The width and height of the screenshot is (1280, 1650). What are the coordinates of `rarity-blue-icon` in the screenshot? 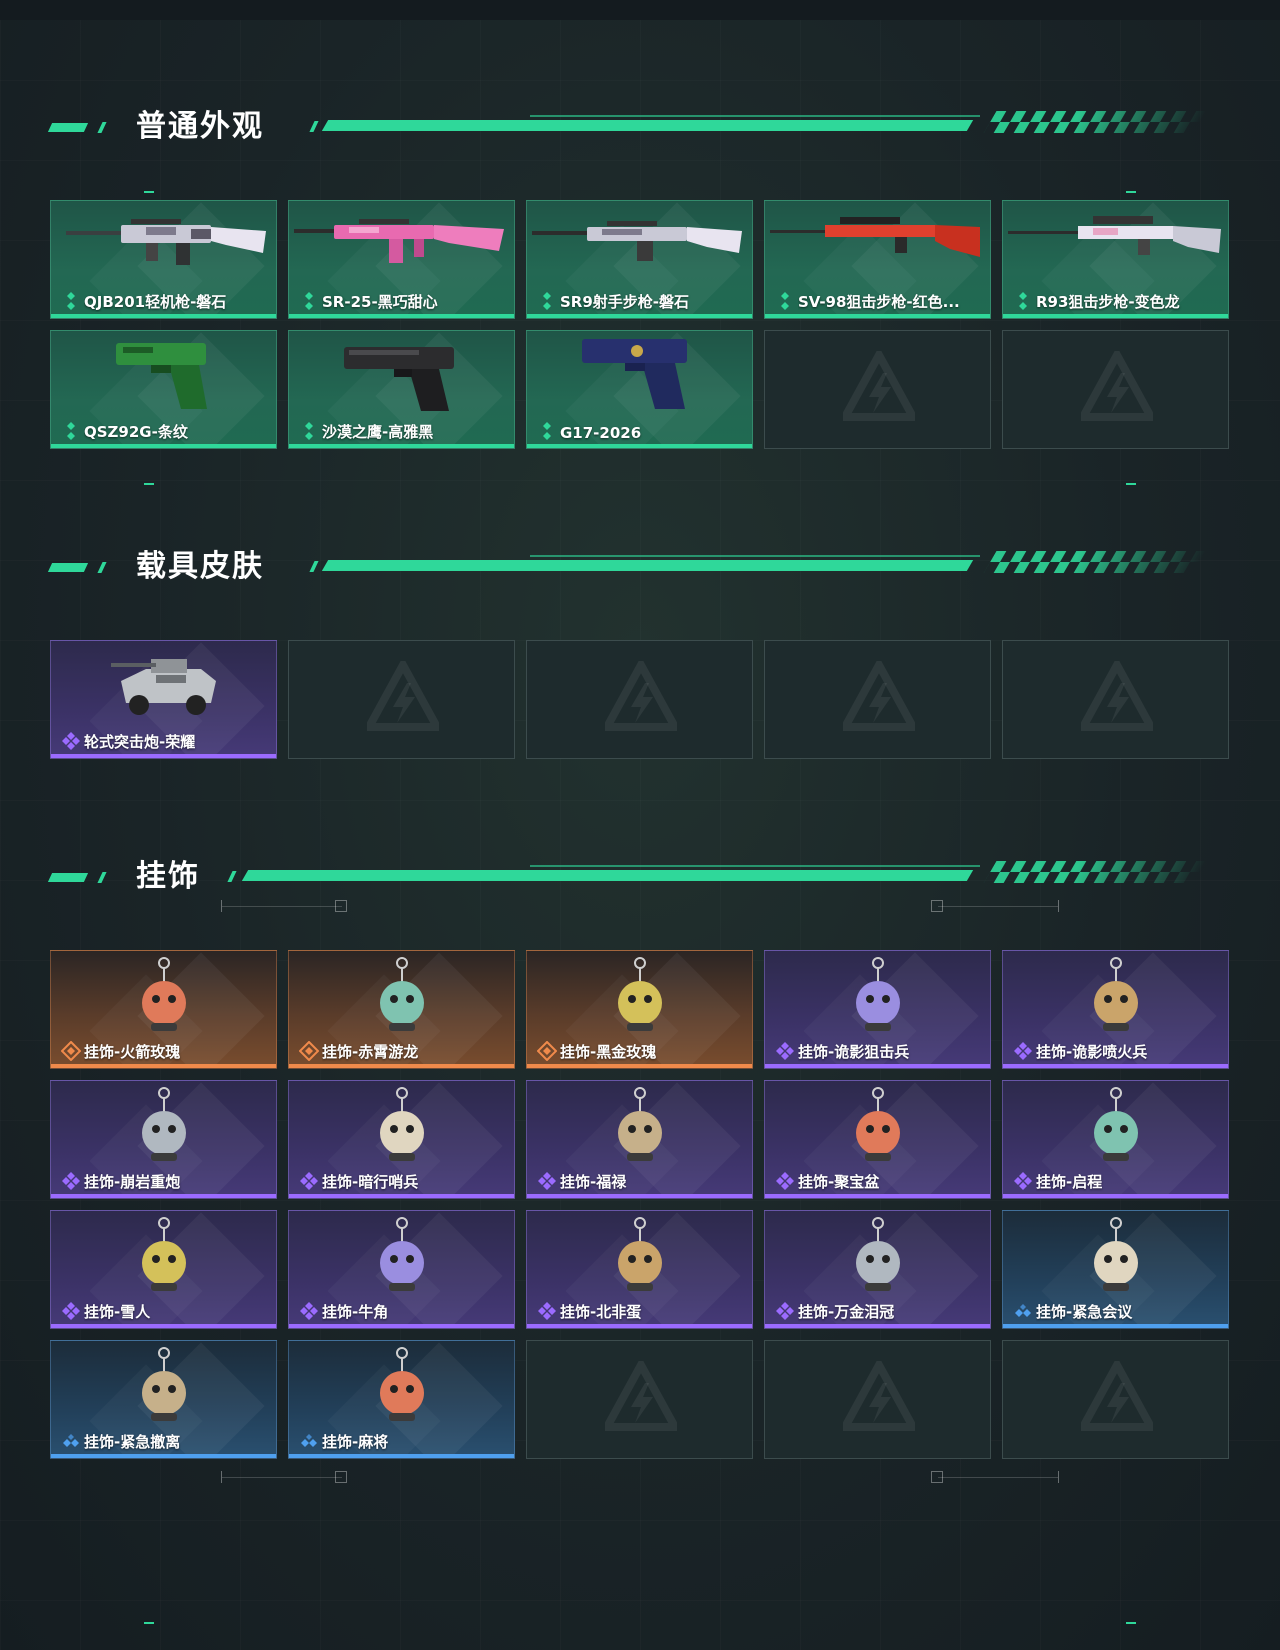 It's located at (309, 1441).